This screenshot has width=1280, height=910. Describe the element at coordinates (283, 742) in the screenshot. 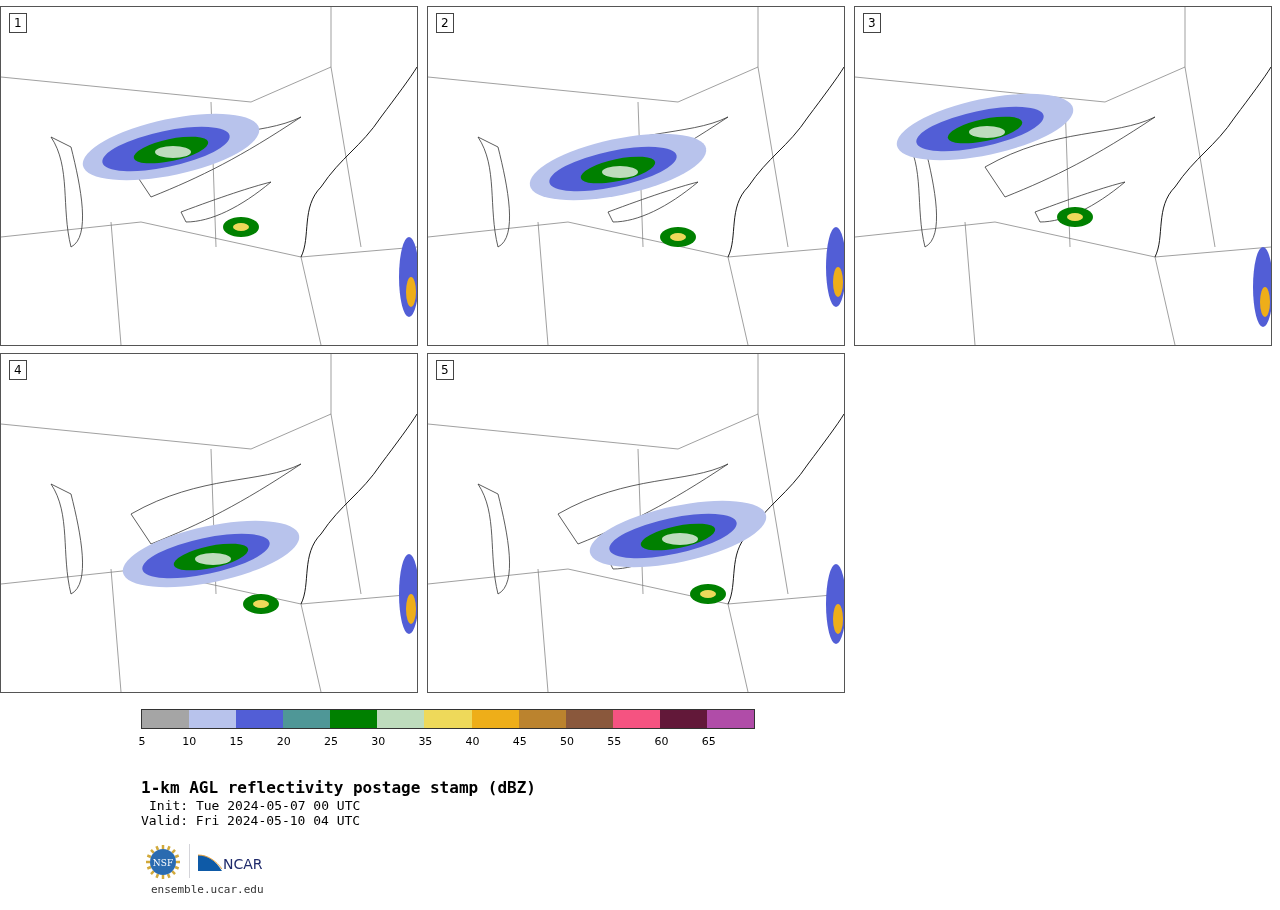

I see `tick-label: 20` at that location.